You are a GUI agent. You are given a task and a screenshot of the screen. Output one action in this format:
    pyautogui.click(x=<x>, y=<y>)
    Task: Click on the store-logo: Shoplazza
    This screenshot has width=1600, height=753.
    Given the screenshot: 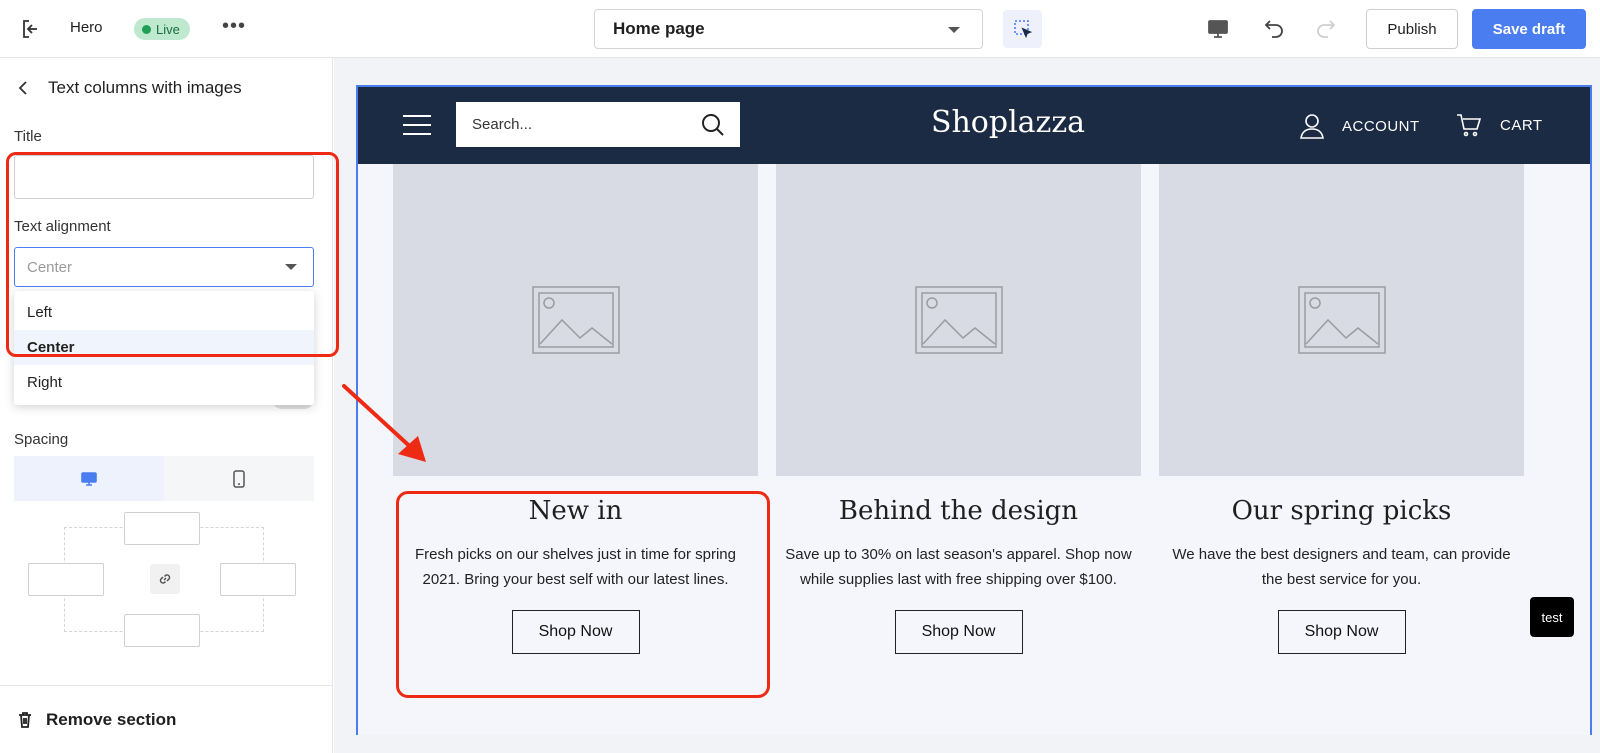 What is the action you would take?
    pyautogui.click(x=1008, y=122)
    